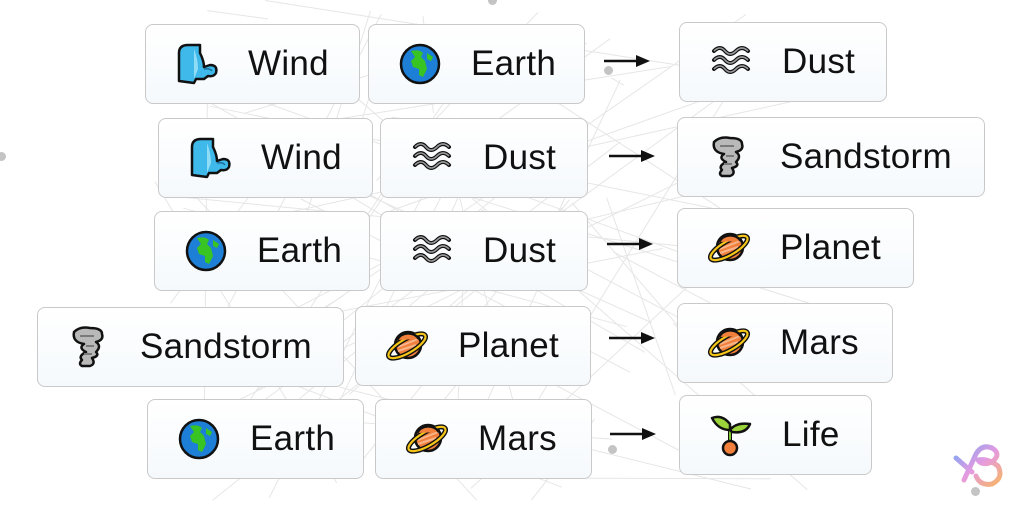  I want to click on result-chip: Sandstorm, so click(831, 157).